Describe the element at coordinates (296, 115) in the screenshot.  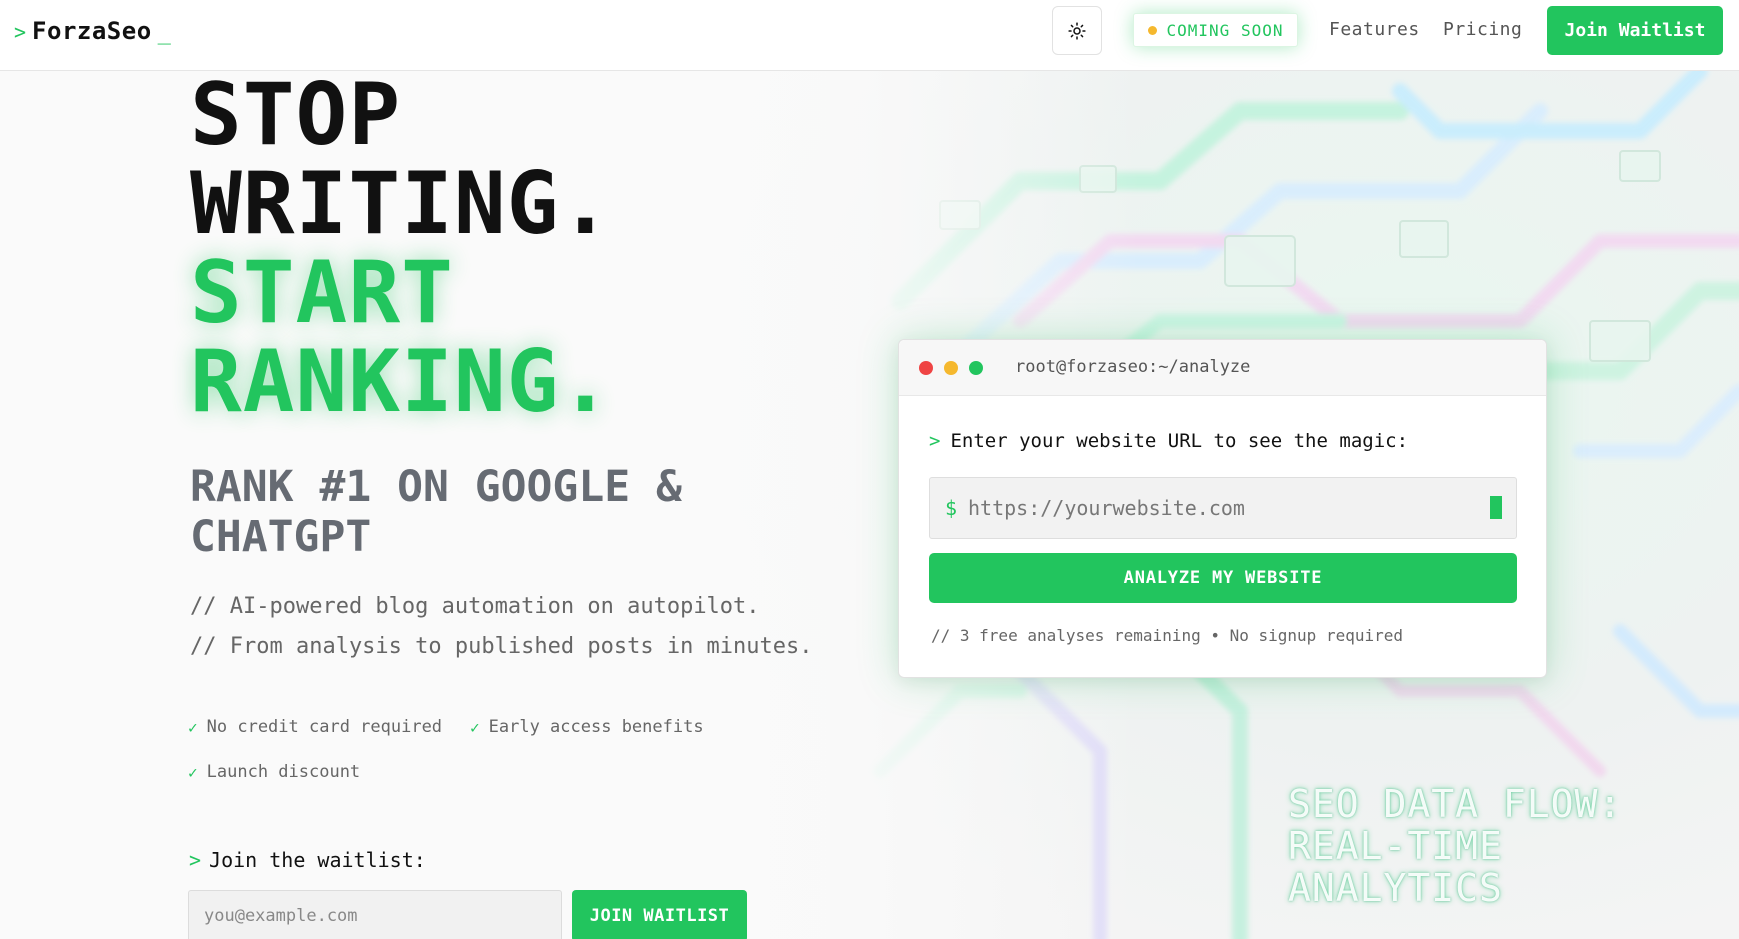
I see `headline-line-1: STOP` at that location.